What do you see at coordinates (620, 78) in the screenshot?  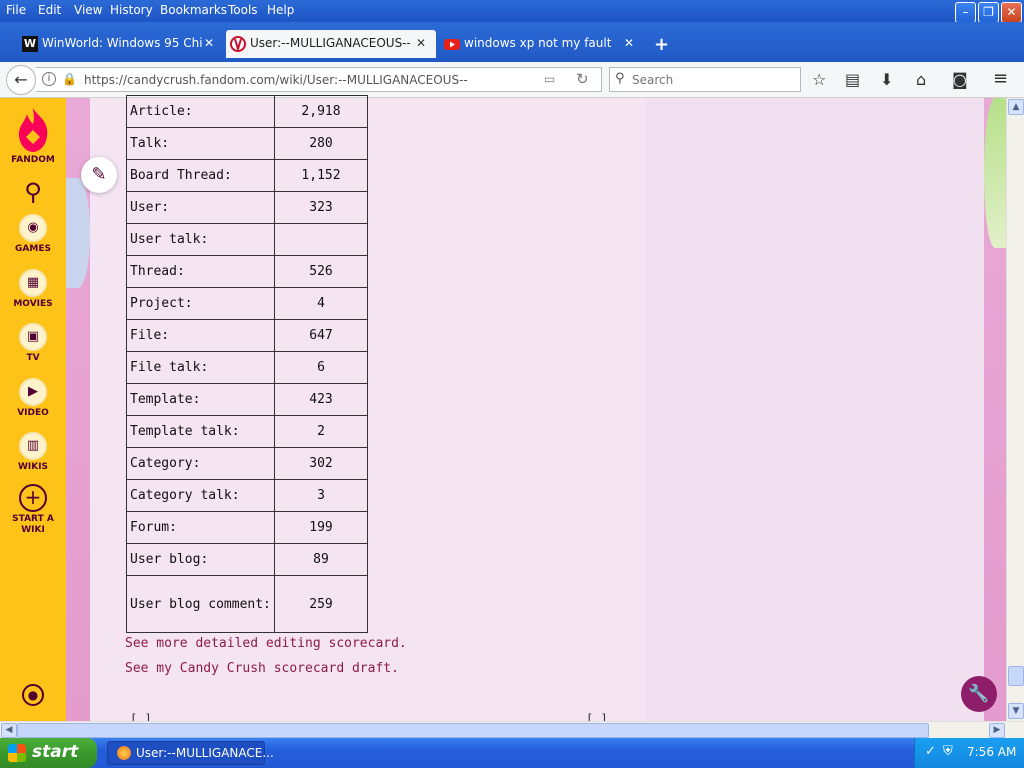 I see `search-icon: ⚲` at bounding box center [620, 78].